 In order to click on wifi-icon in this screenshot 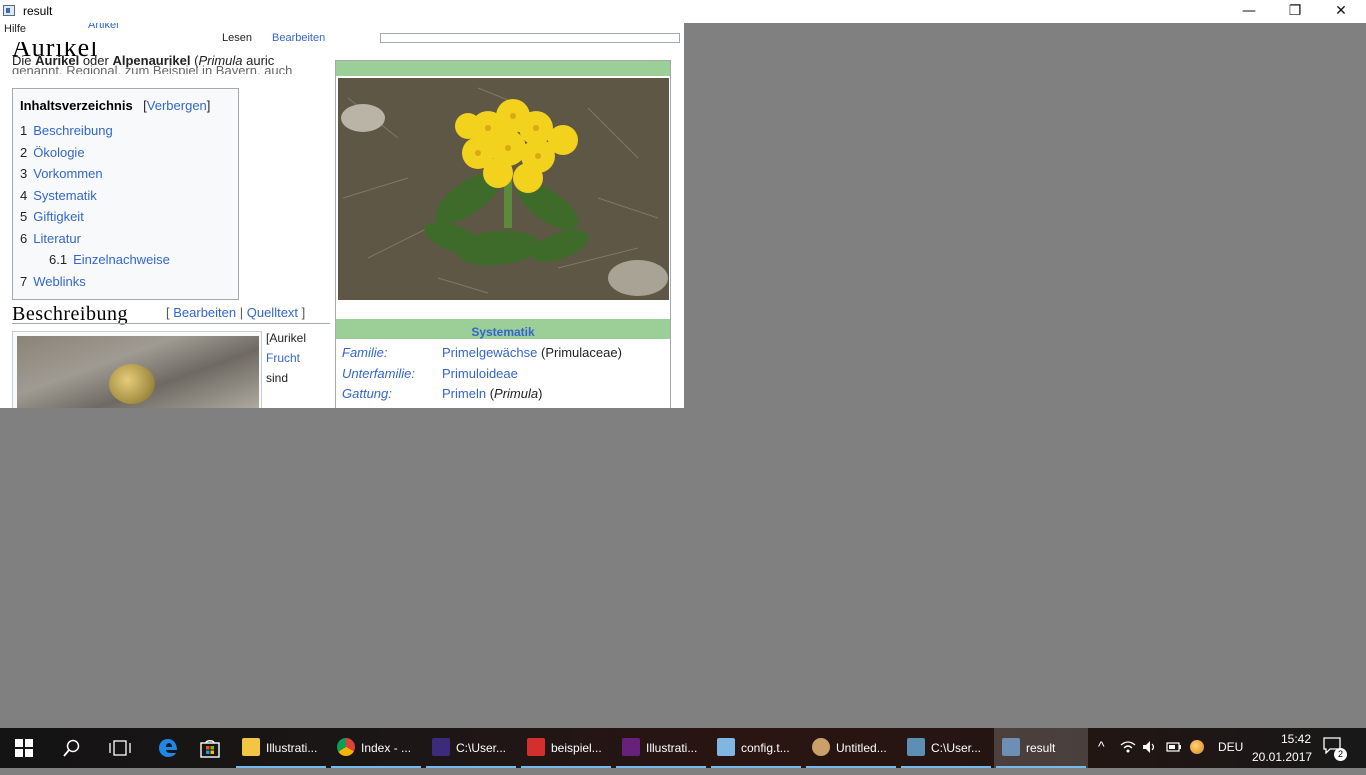, I will do `click(1128, 747)`.